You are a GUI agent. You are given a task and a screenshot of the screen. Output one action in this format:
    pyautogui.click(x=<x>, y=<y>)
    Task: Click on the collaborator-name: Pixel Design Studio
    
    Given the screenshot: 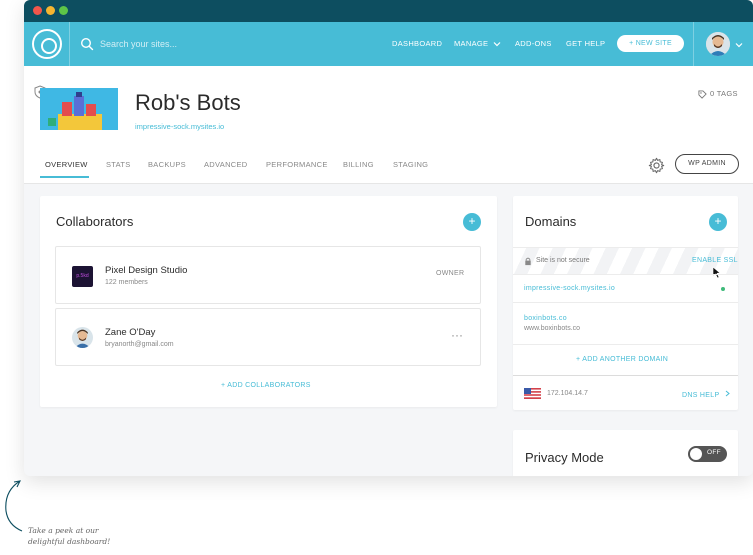 What is the action you would take?
    pyautogui.click(x=146, y=270)
    